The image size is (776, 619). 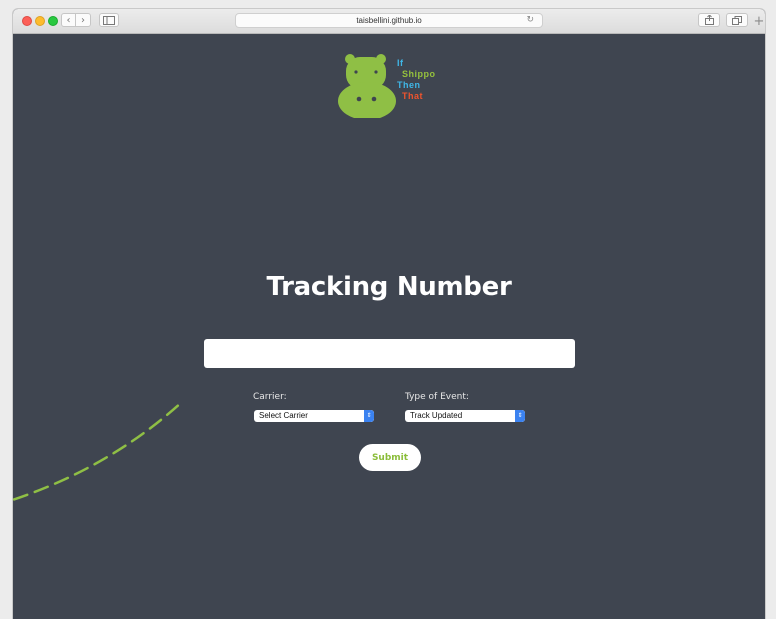 I want to click on share-icon, so click(x=709, y=20).